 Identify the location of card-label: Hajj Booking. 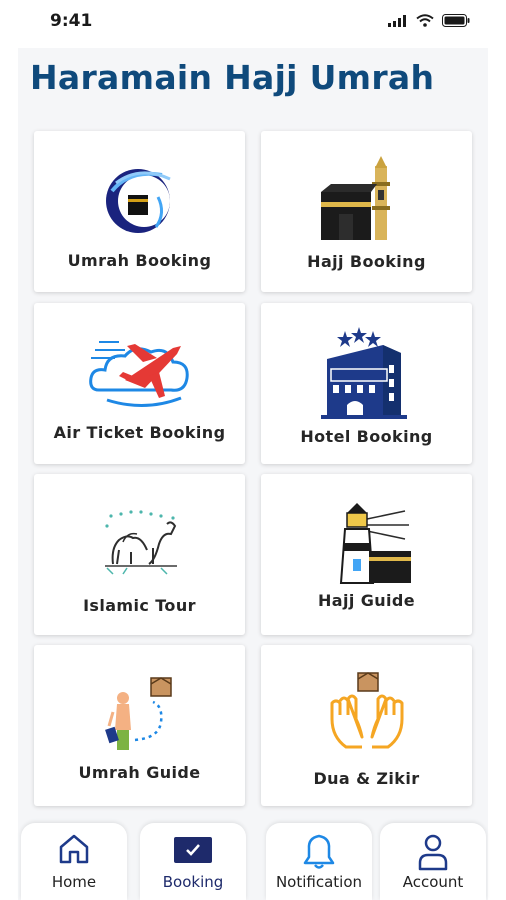
(366, 261).